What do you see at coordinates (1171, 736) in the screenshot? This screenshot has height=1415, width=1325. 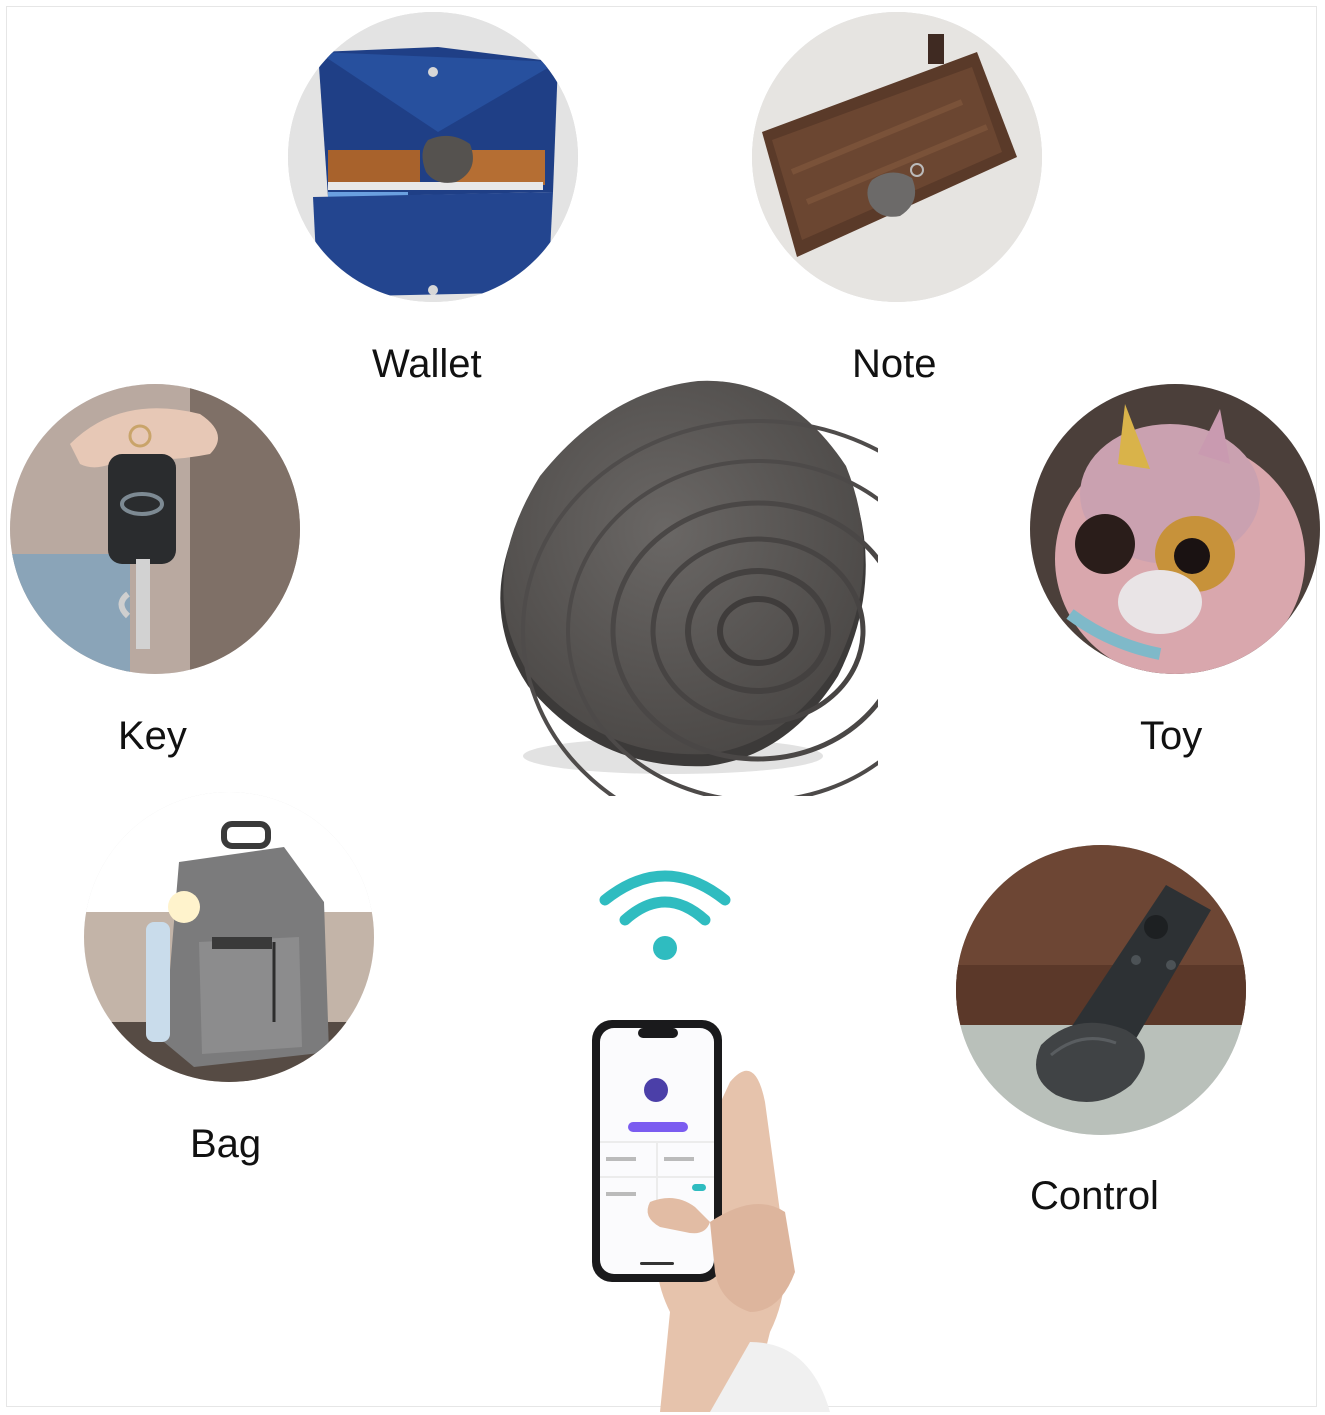 I see `toy-label: Toy` at bounding box center [1171, 736].